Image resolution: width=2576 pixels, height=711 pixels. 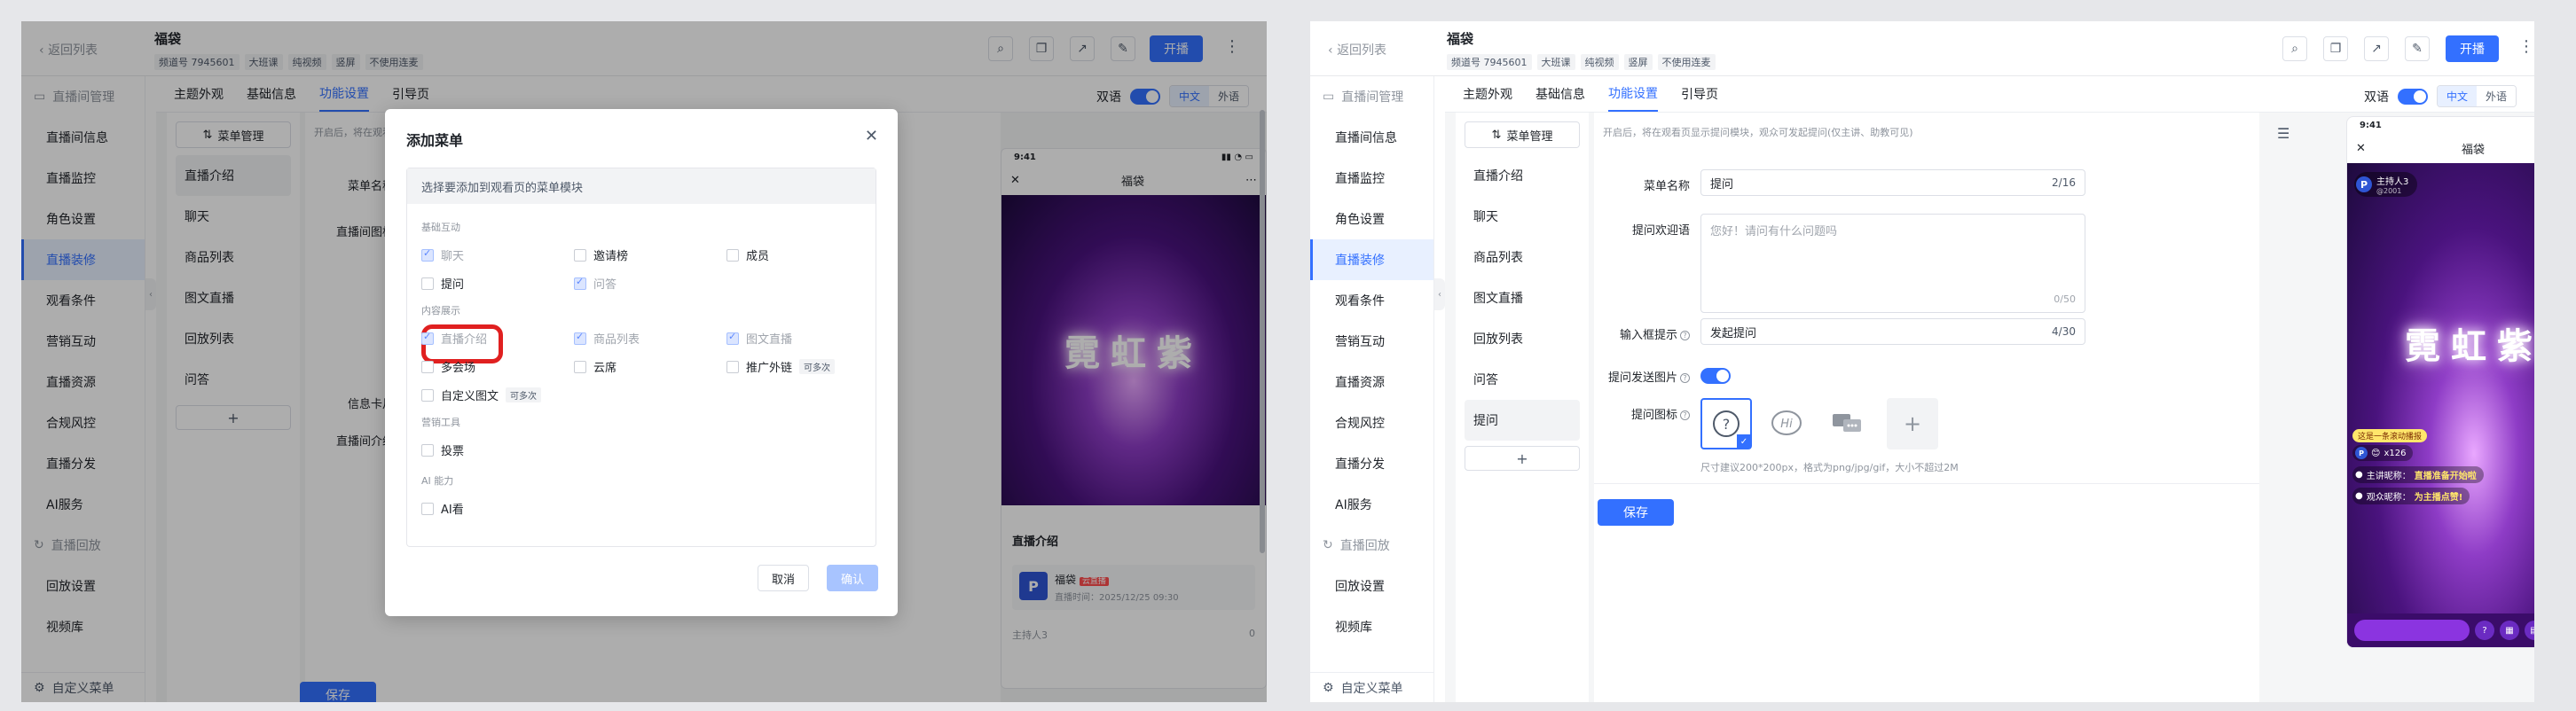 What do you see at coordinates (1371, 422) in the screenshot?
I see `sidebar-item: 合规风控` at bounding box center [1371, 422].